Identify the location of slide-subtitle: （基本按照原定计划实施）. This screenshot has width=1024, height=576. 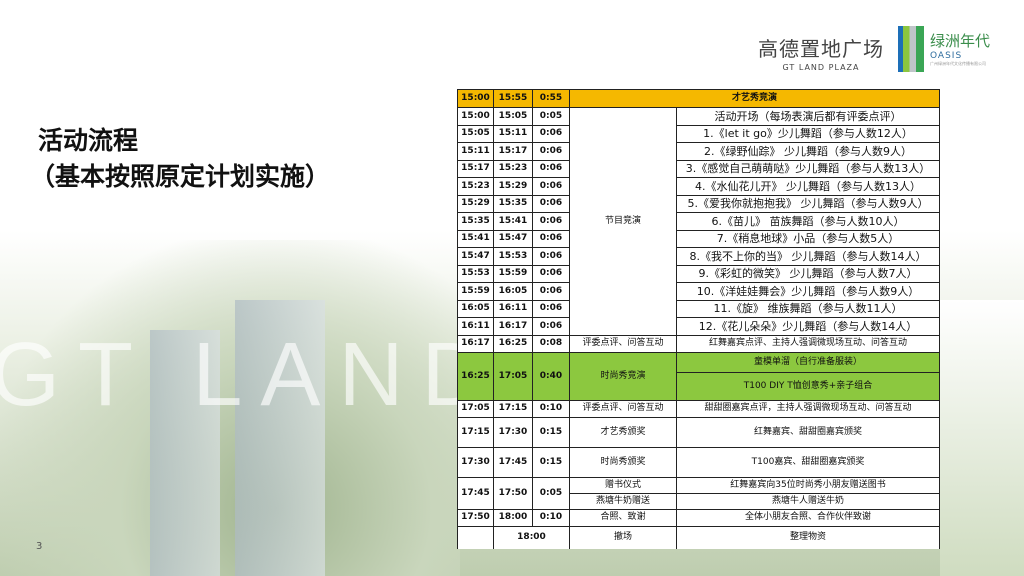
(180, 176).